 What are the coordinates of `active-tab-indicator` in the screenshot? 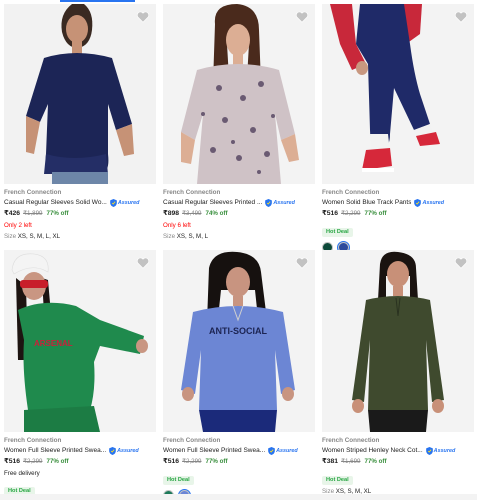 It's located at (97, 1).